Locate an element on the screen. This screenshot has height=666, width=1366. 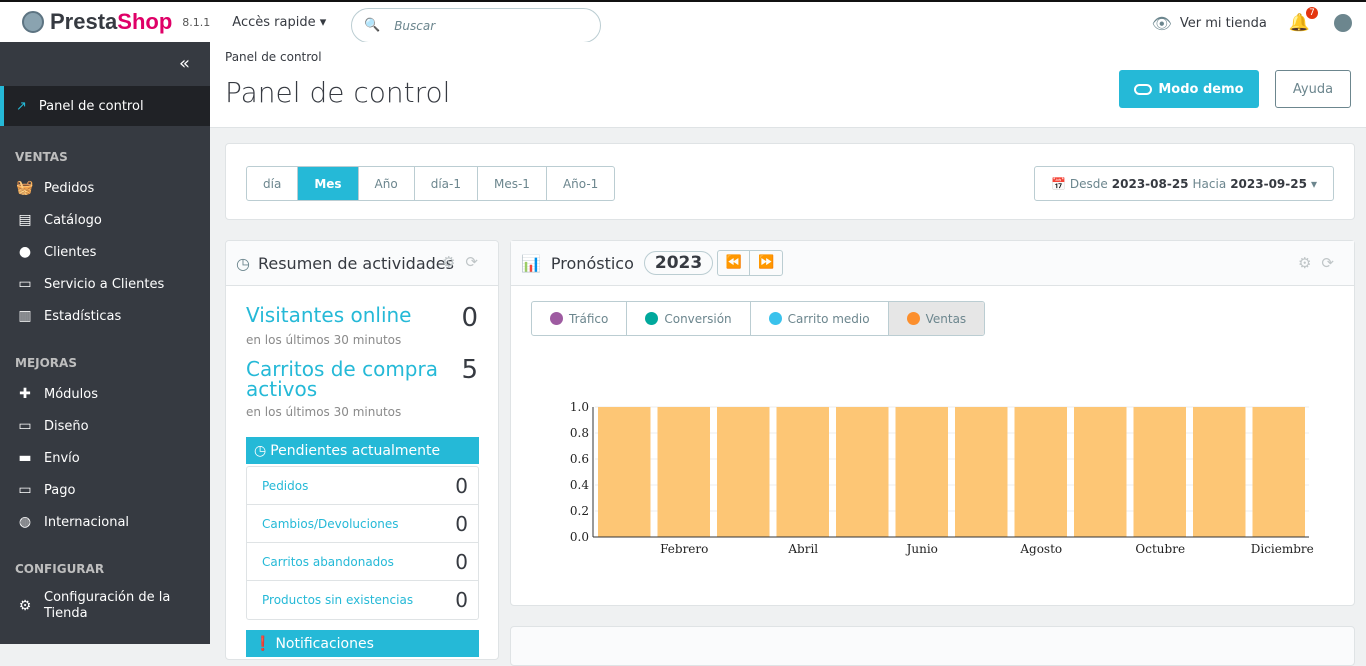
sidebar-item: ✚ Módulos is located at coordinates (105, 394).